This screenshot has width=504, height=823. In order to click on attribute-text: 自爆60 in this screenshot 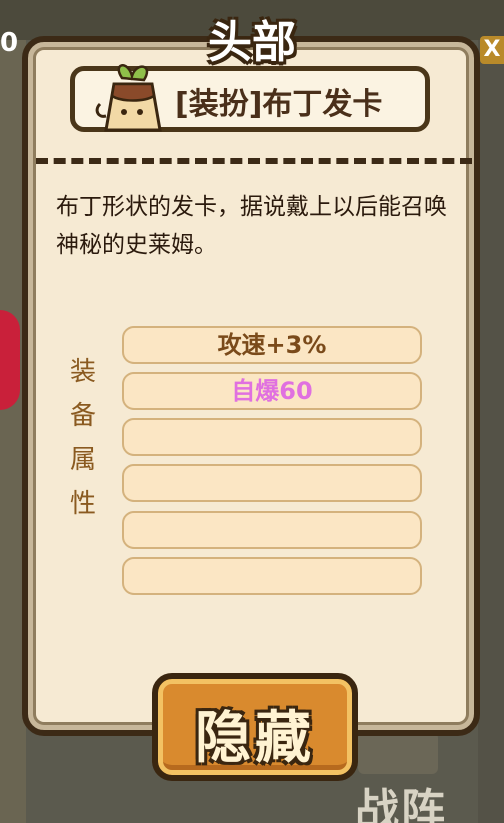, I will do `click(272, 391)`.